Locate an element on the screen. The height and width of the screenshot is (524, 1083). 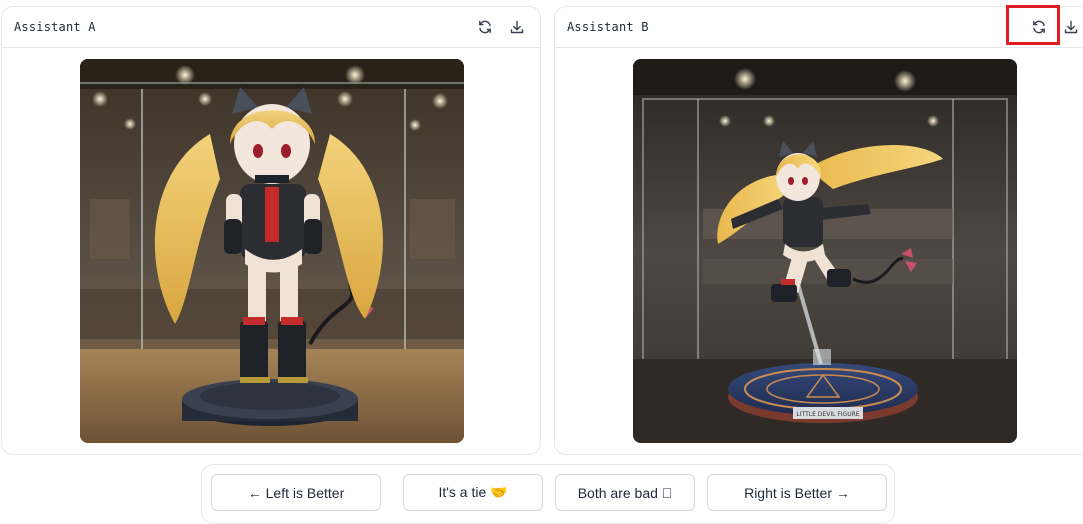
download-b-button is located at coordinates (1071, 27).